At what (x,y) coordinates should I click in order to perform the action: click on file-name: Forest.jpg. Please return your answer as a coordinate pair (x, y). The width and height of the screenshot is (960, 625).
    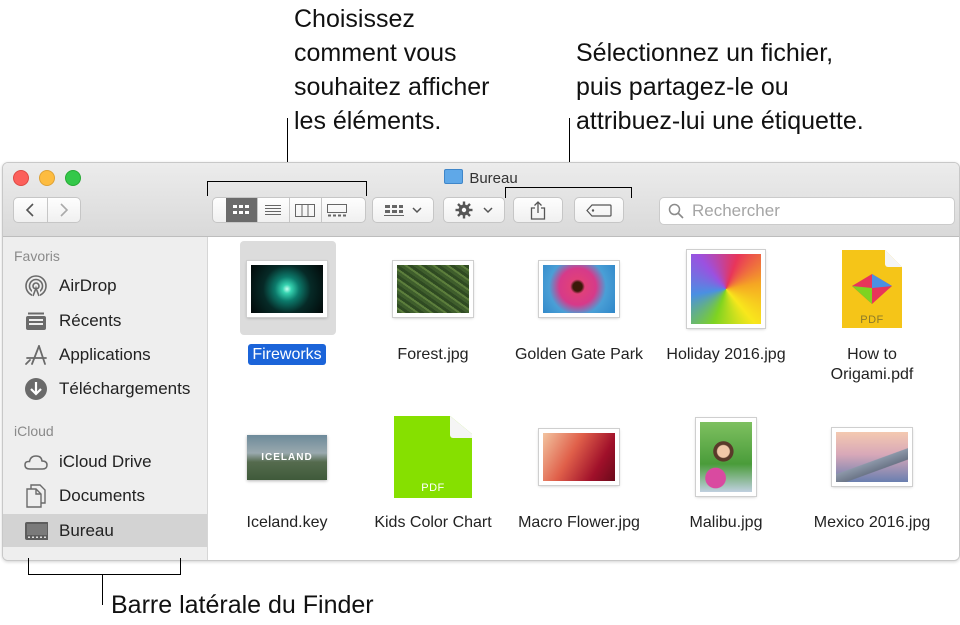
    Looking at the image, I should click on (433, 354).